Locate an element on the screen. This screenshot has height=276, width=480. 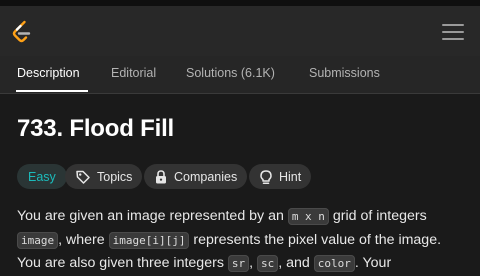
topics-chip: Topics is located at coordinates (104, 176).